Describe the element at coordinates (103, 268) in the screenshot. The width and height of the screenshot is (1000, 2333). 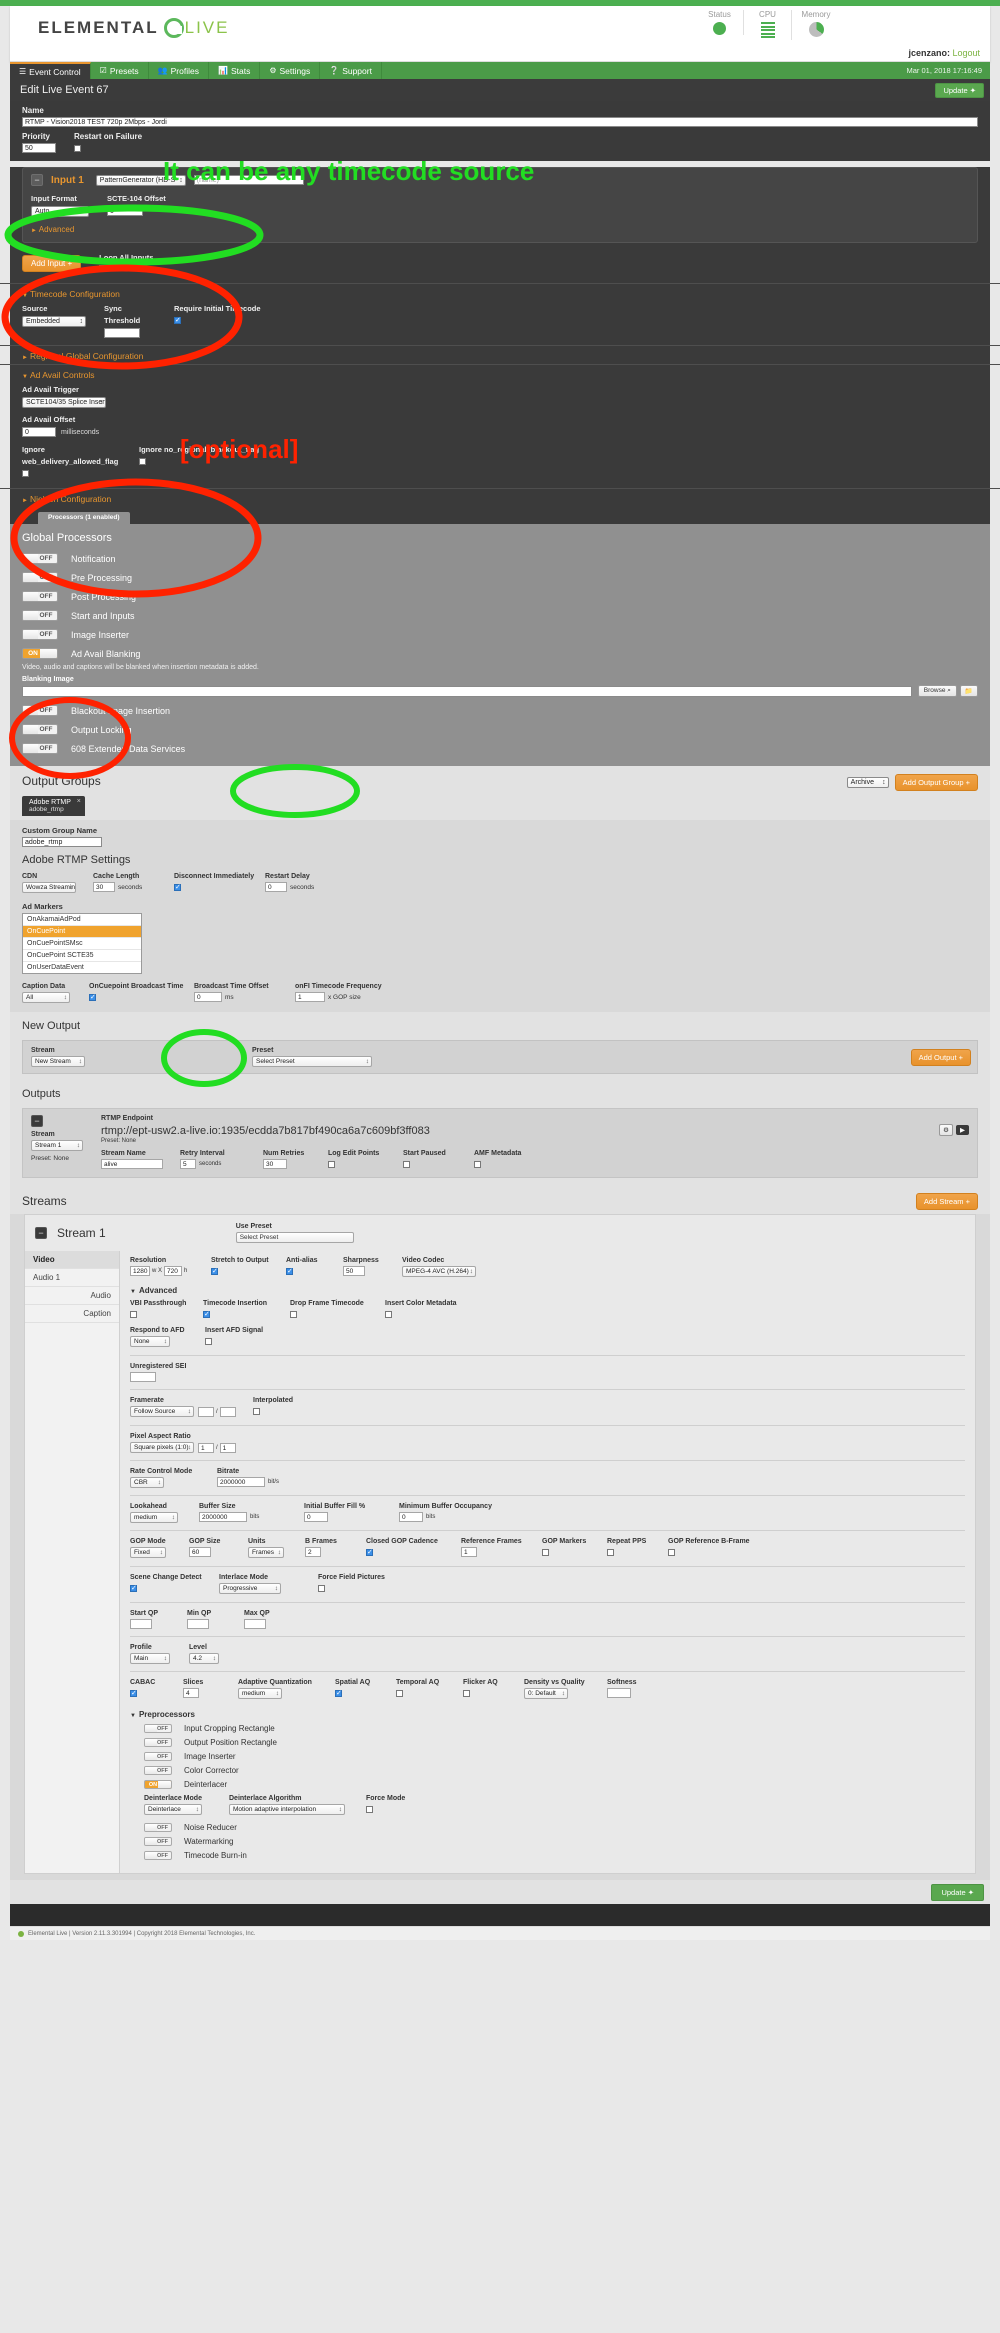
I see `loop-all-inputs-checkbox` at that location.